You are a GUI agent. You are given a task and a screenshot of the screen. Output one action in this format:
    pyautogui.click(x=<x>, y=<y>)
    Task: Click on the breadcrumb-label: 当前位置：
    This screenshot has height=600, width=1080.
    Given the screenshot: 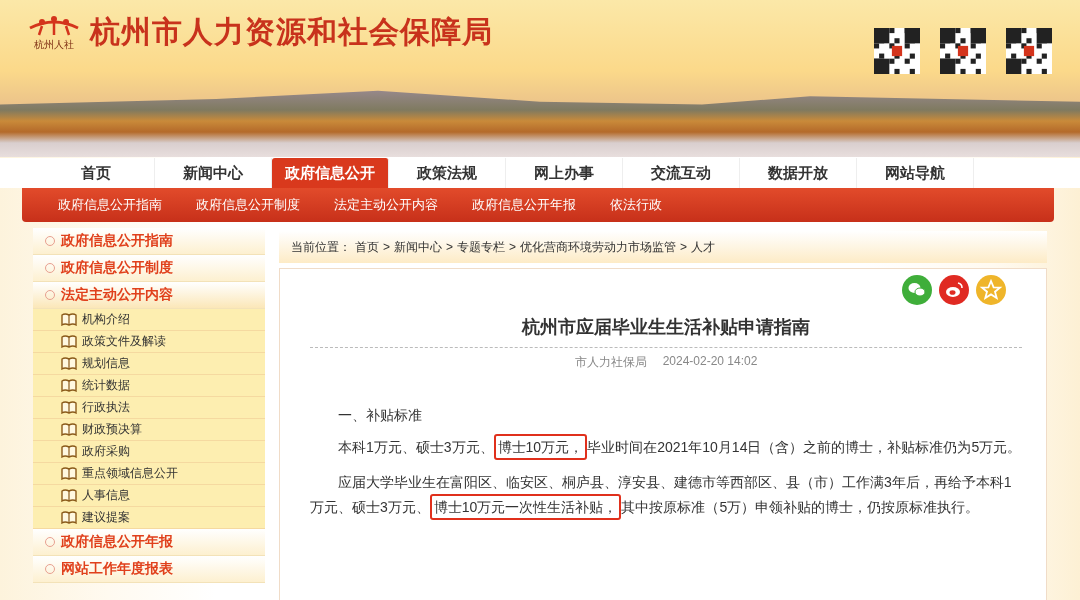 What is the action you would take?
    pyautogui.click(x=321, y=247)
    